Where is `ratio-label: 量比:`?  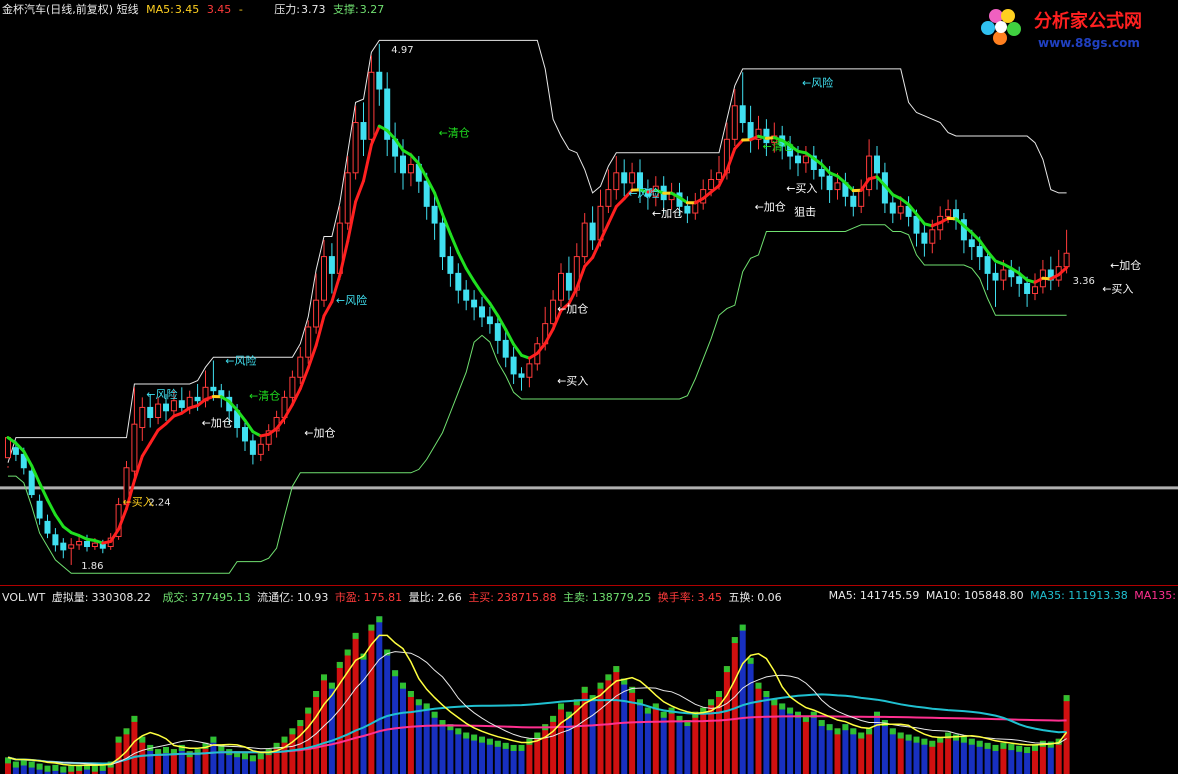 ratio-label: 量比: is located at coordinates (421, 597).